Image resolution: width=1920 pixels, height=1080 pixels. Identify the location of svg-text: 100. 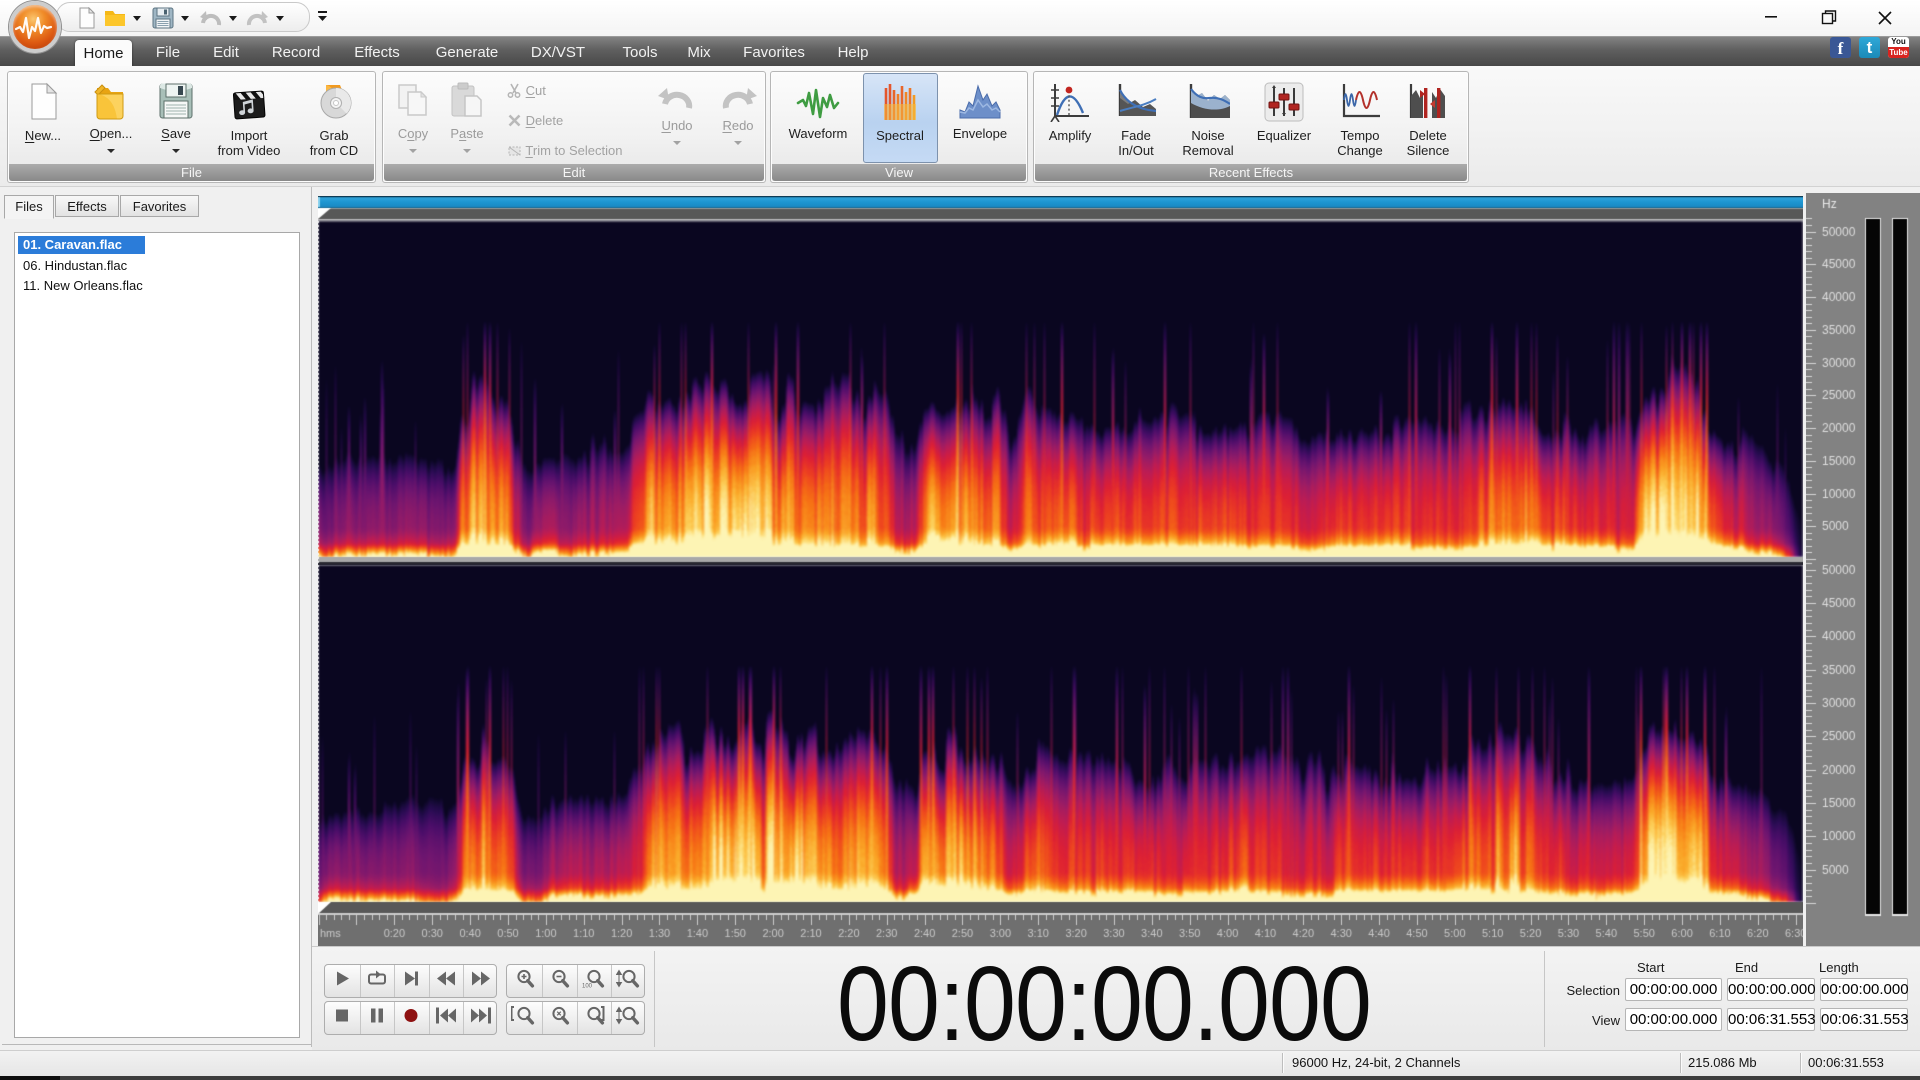
(587, 986).